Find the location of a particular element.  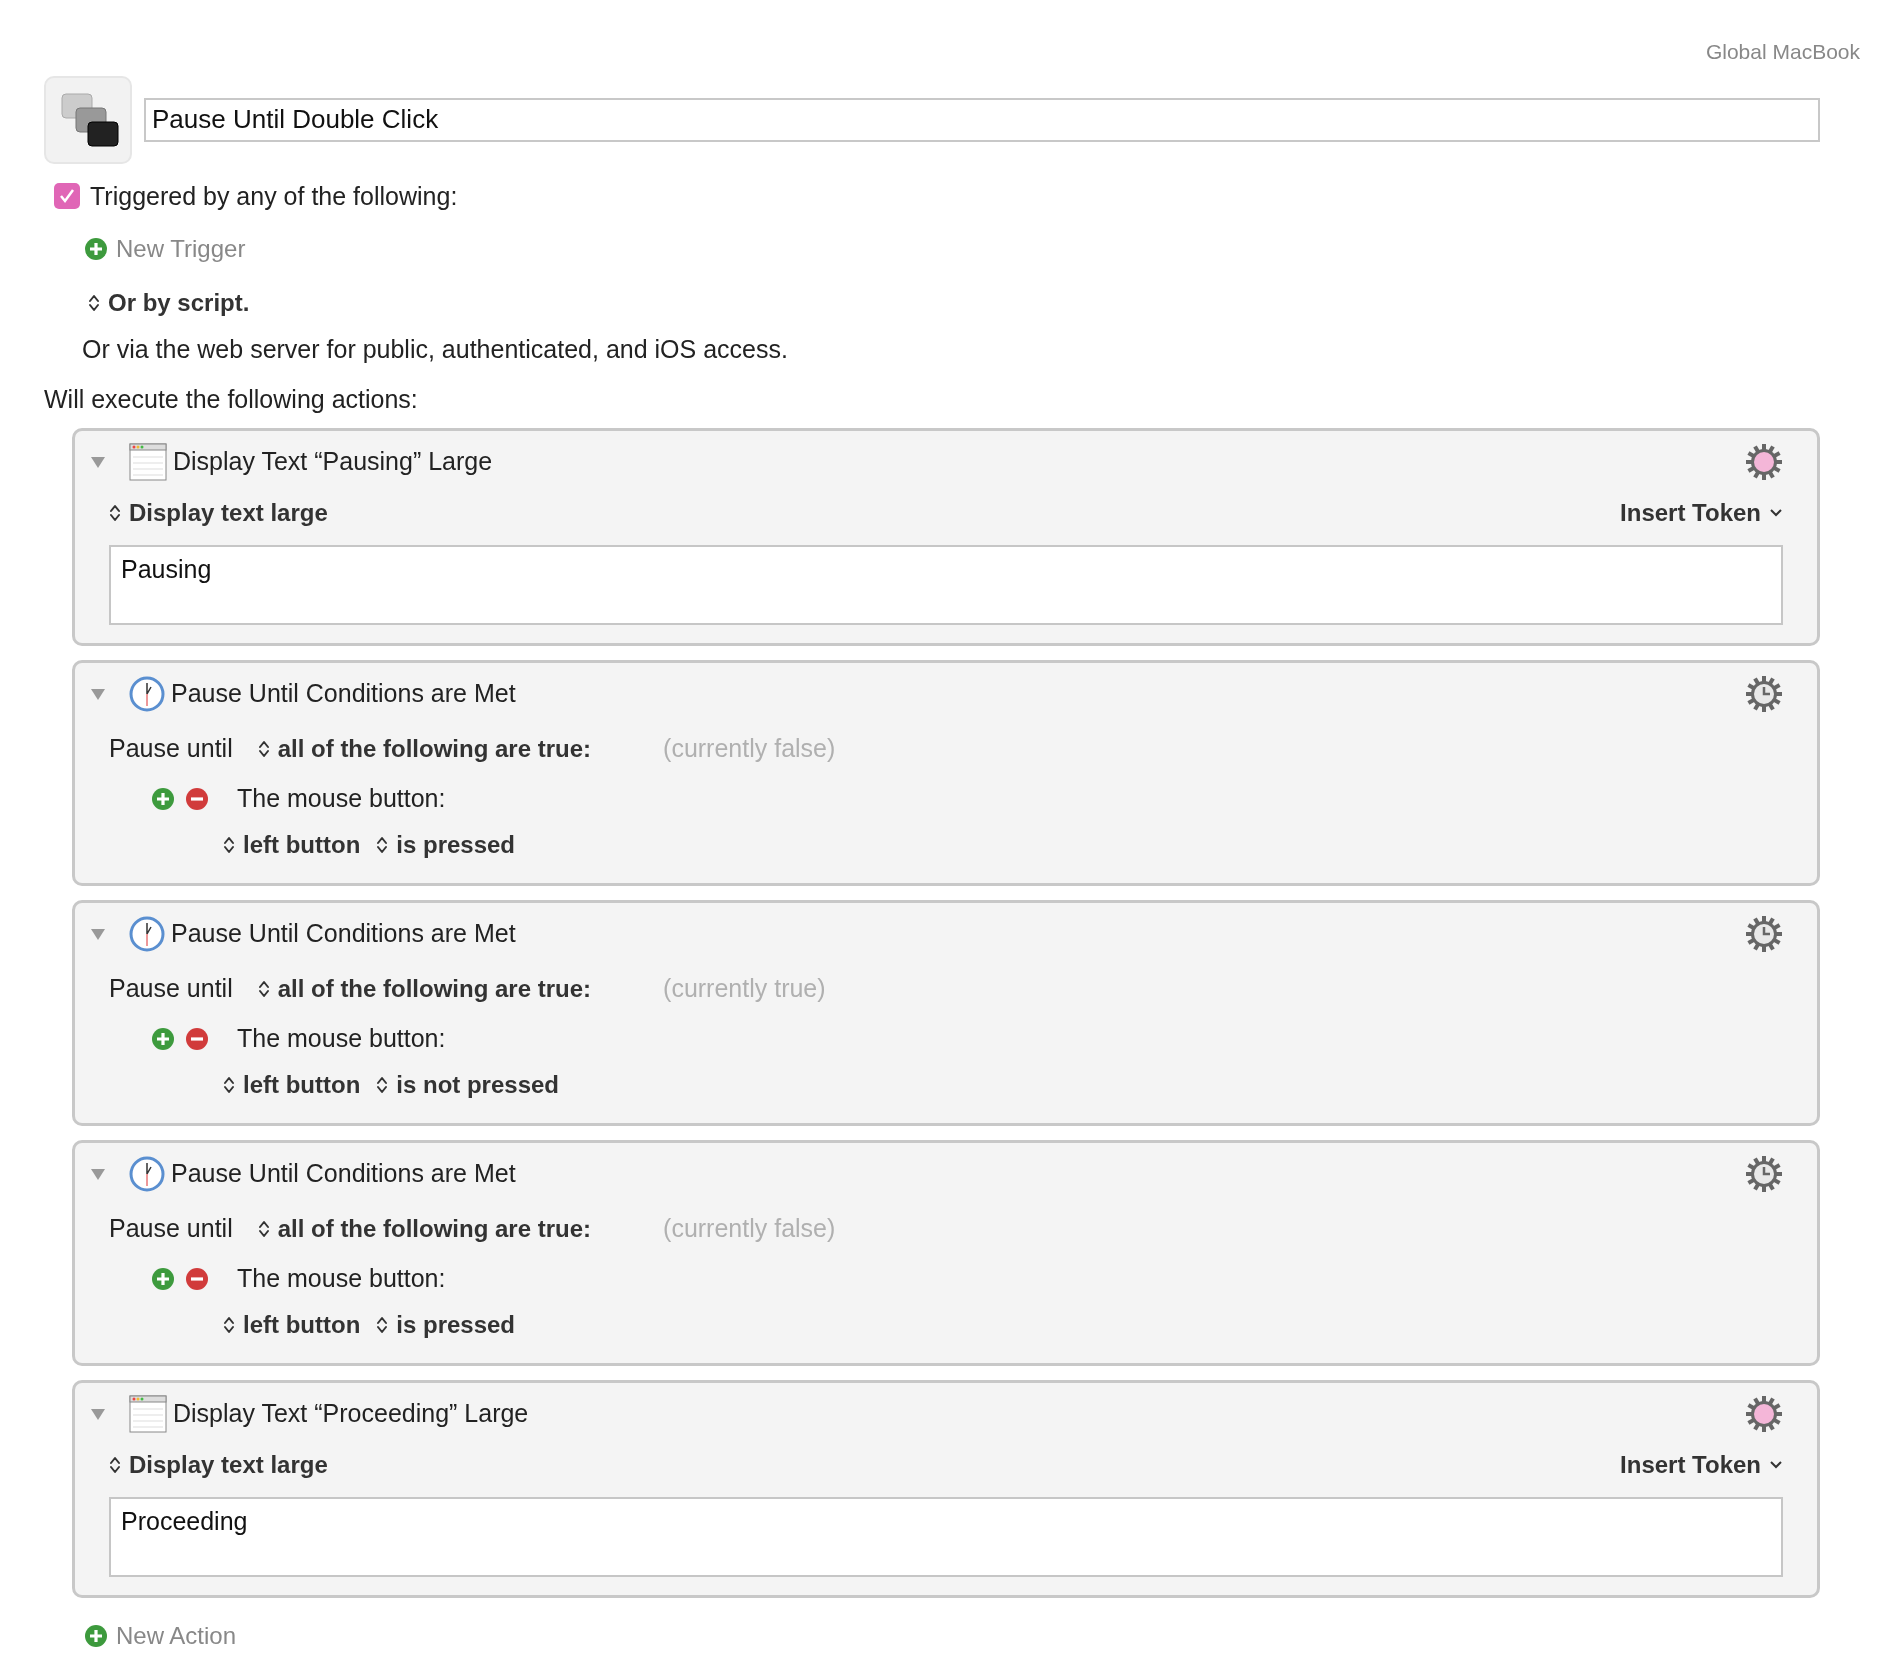

scope-label: Global MacBook is located at coordinates (1782, 52).